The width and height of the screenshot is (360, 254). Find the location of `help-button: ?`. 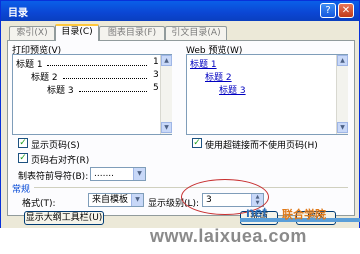

help-button: ? is located at coordinates (328, 10).